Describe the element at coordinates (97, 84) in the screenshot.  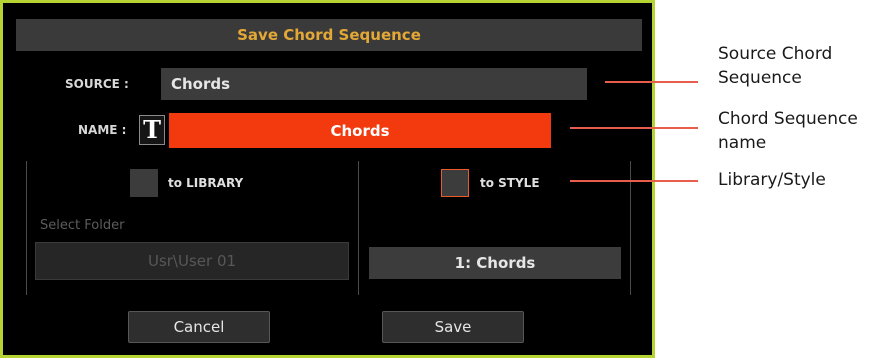
I see `source-label: SOURCE :` at that location.